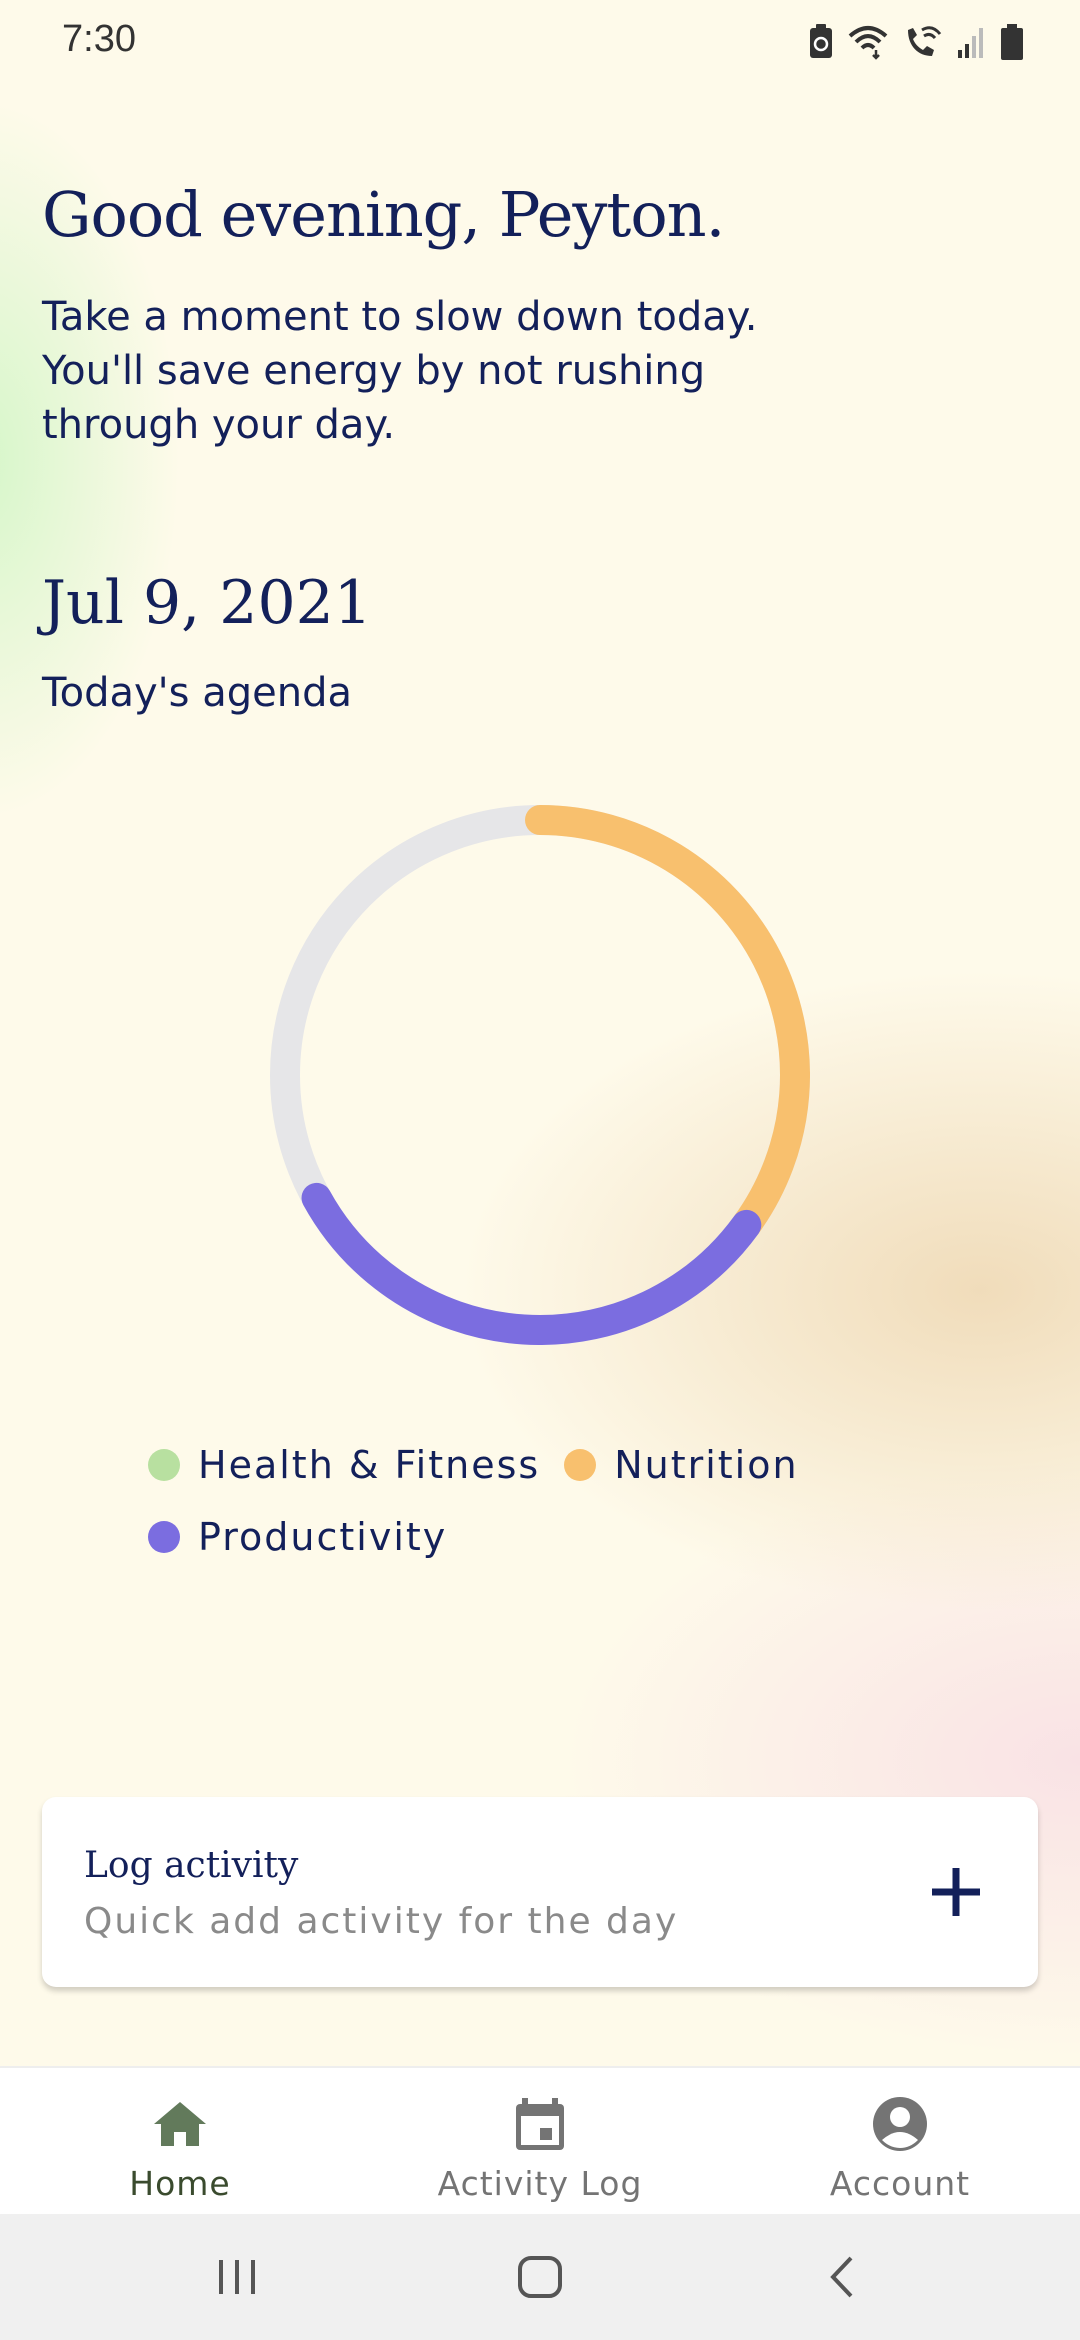  I want to click on legend-item-nutrition: Nutrition, so click(681, 1465).